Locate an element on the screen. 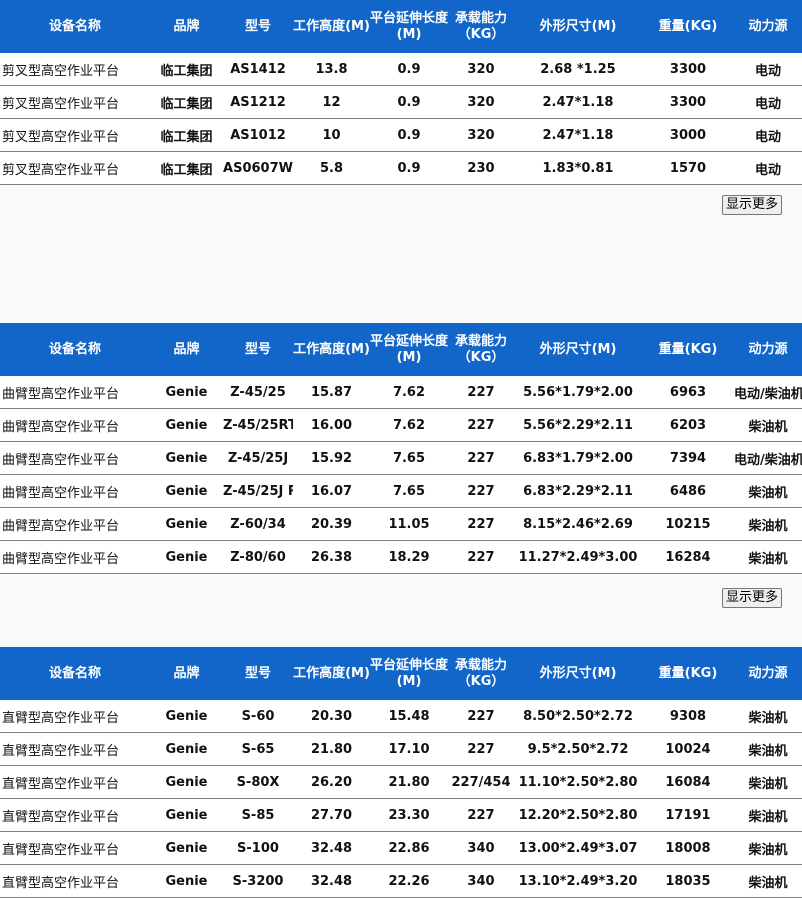 Image resolution: width=802 pixels, height=898 pixels. table-cell: 18008 is located at coordinates (688, 848).